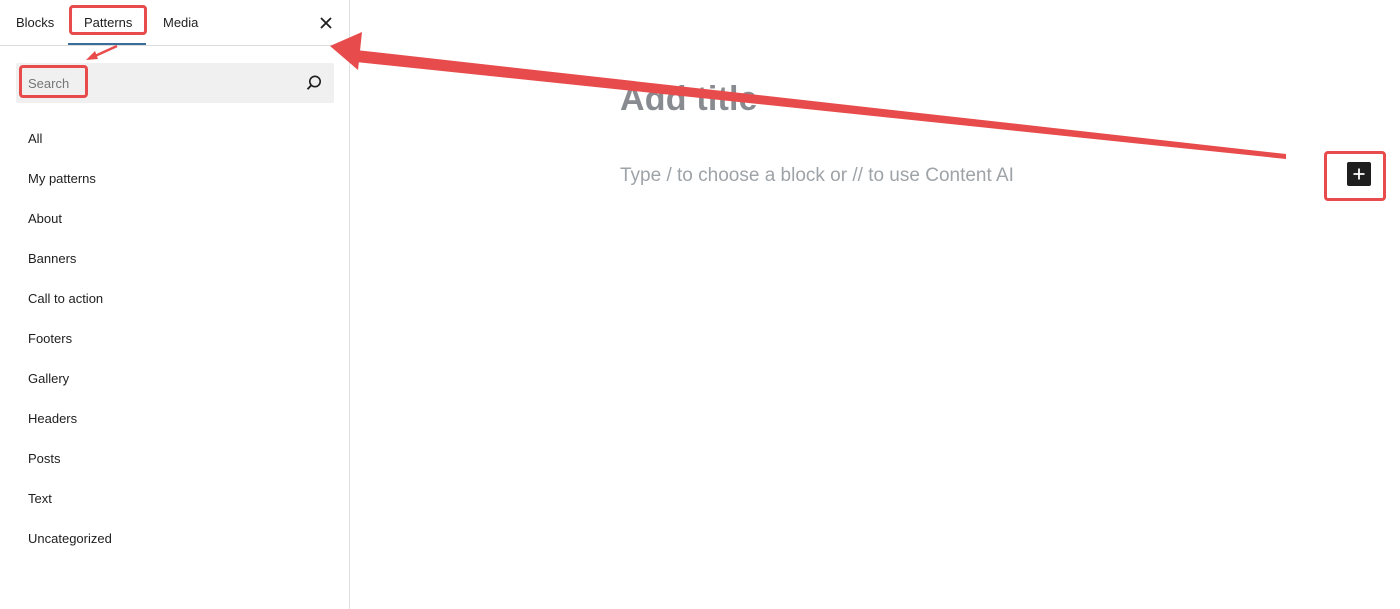 The image size is (1400, 609). I want to click on close-button, so click(326, 23).